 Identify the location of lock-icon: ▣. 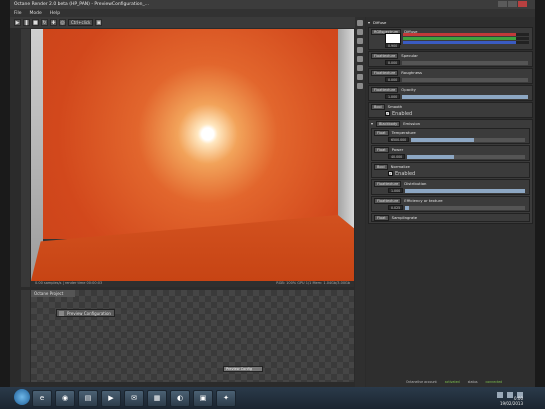
(99, 22).